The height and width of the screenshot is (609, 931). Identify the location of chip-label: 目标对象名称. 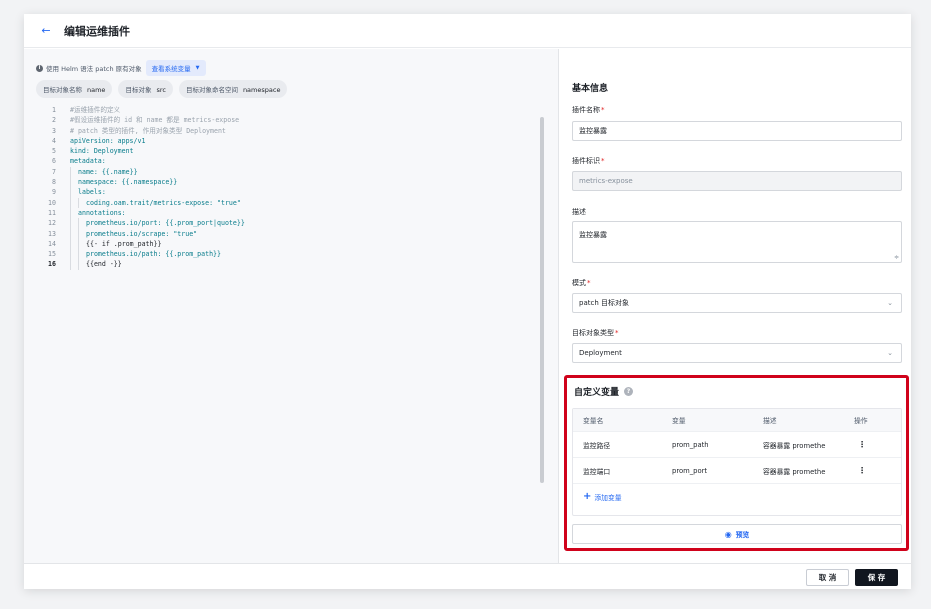
(62, 90).